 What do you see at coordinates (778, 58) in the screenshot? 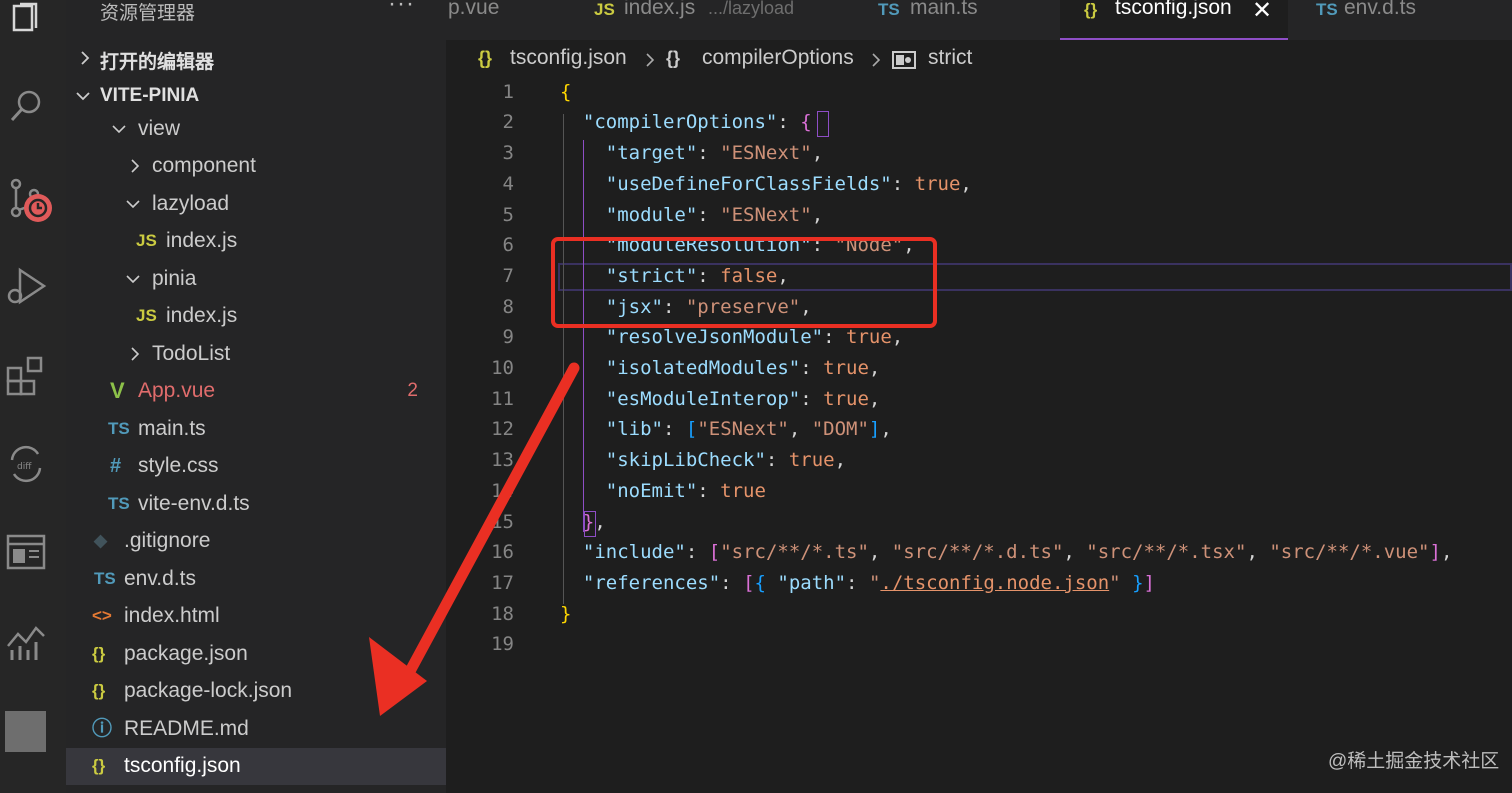
I see `breadcrumb-section: compilerOptions` at bounding box center [778, 58].